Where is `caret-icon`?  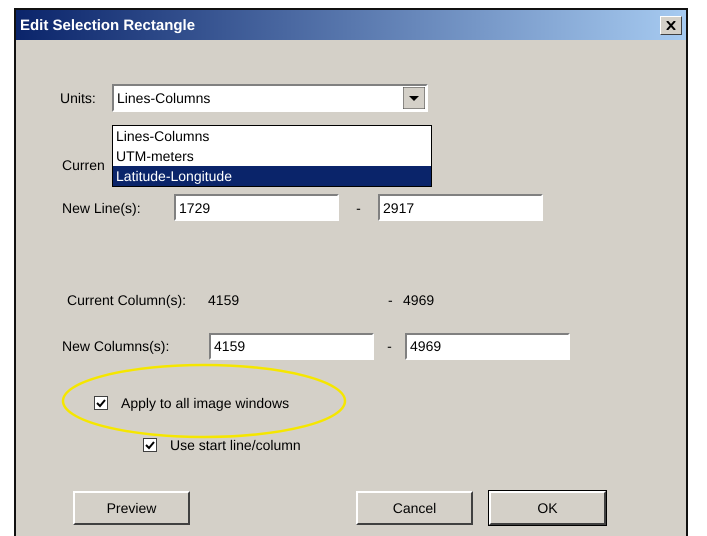
caret-icon is located at coordinates (414, 98).